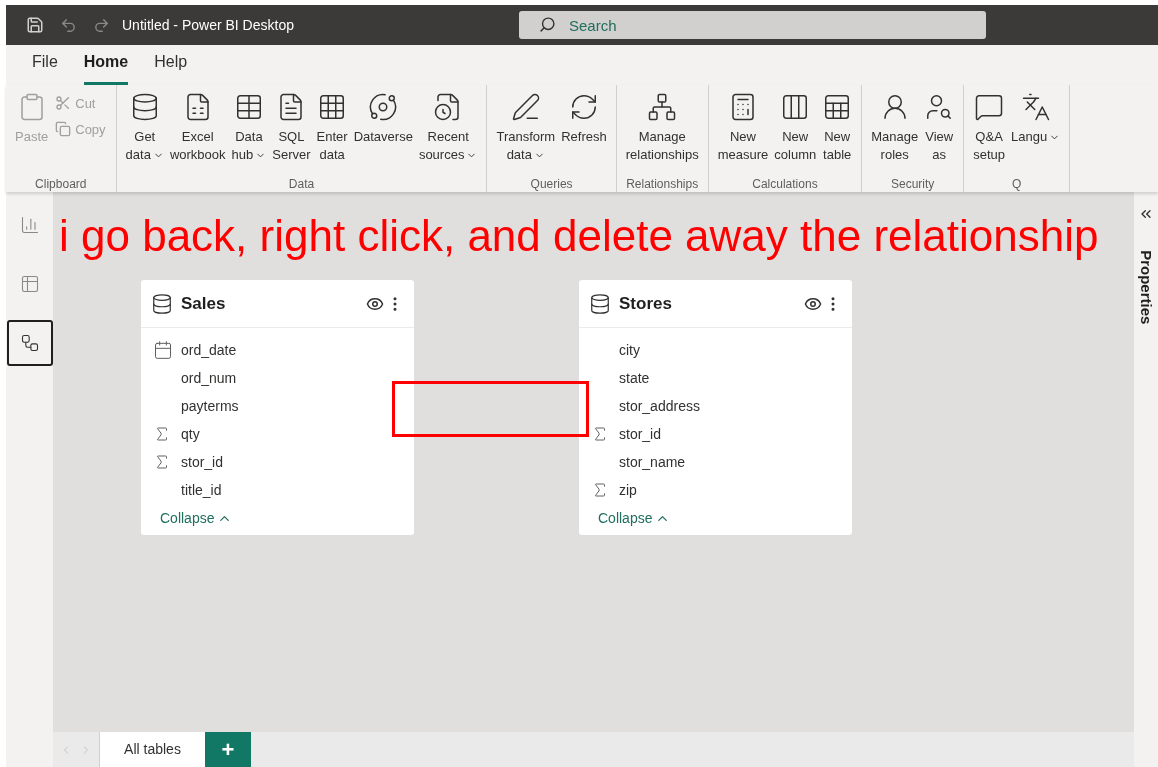 The height and width of the screenshot is (767, 1158). Describe the element at coordinates (210, 406) in the screenshot. I see `field-name: payterms` at that location.